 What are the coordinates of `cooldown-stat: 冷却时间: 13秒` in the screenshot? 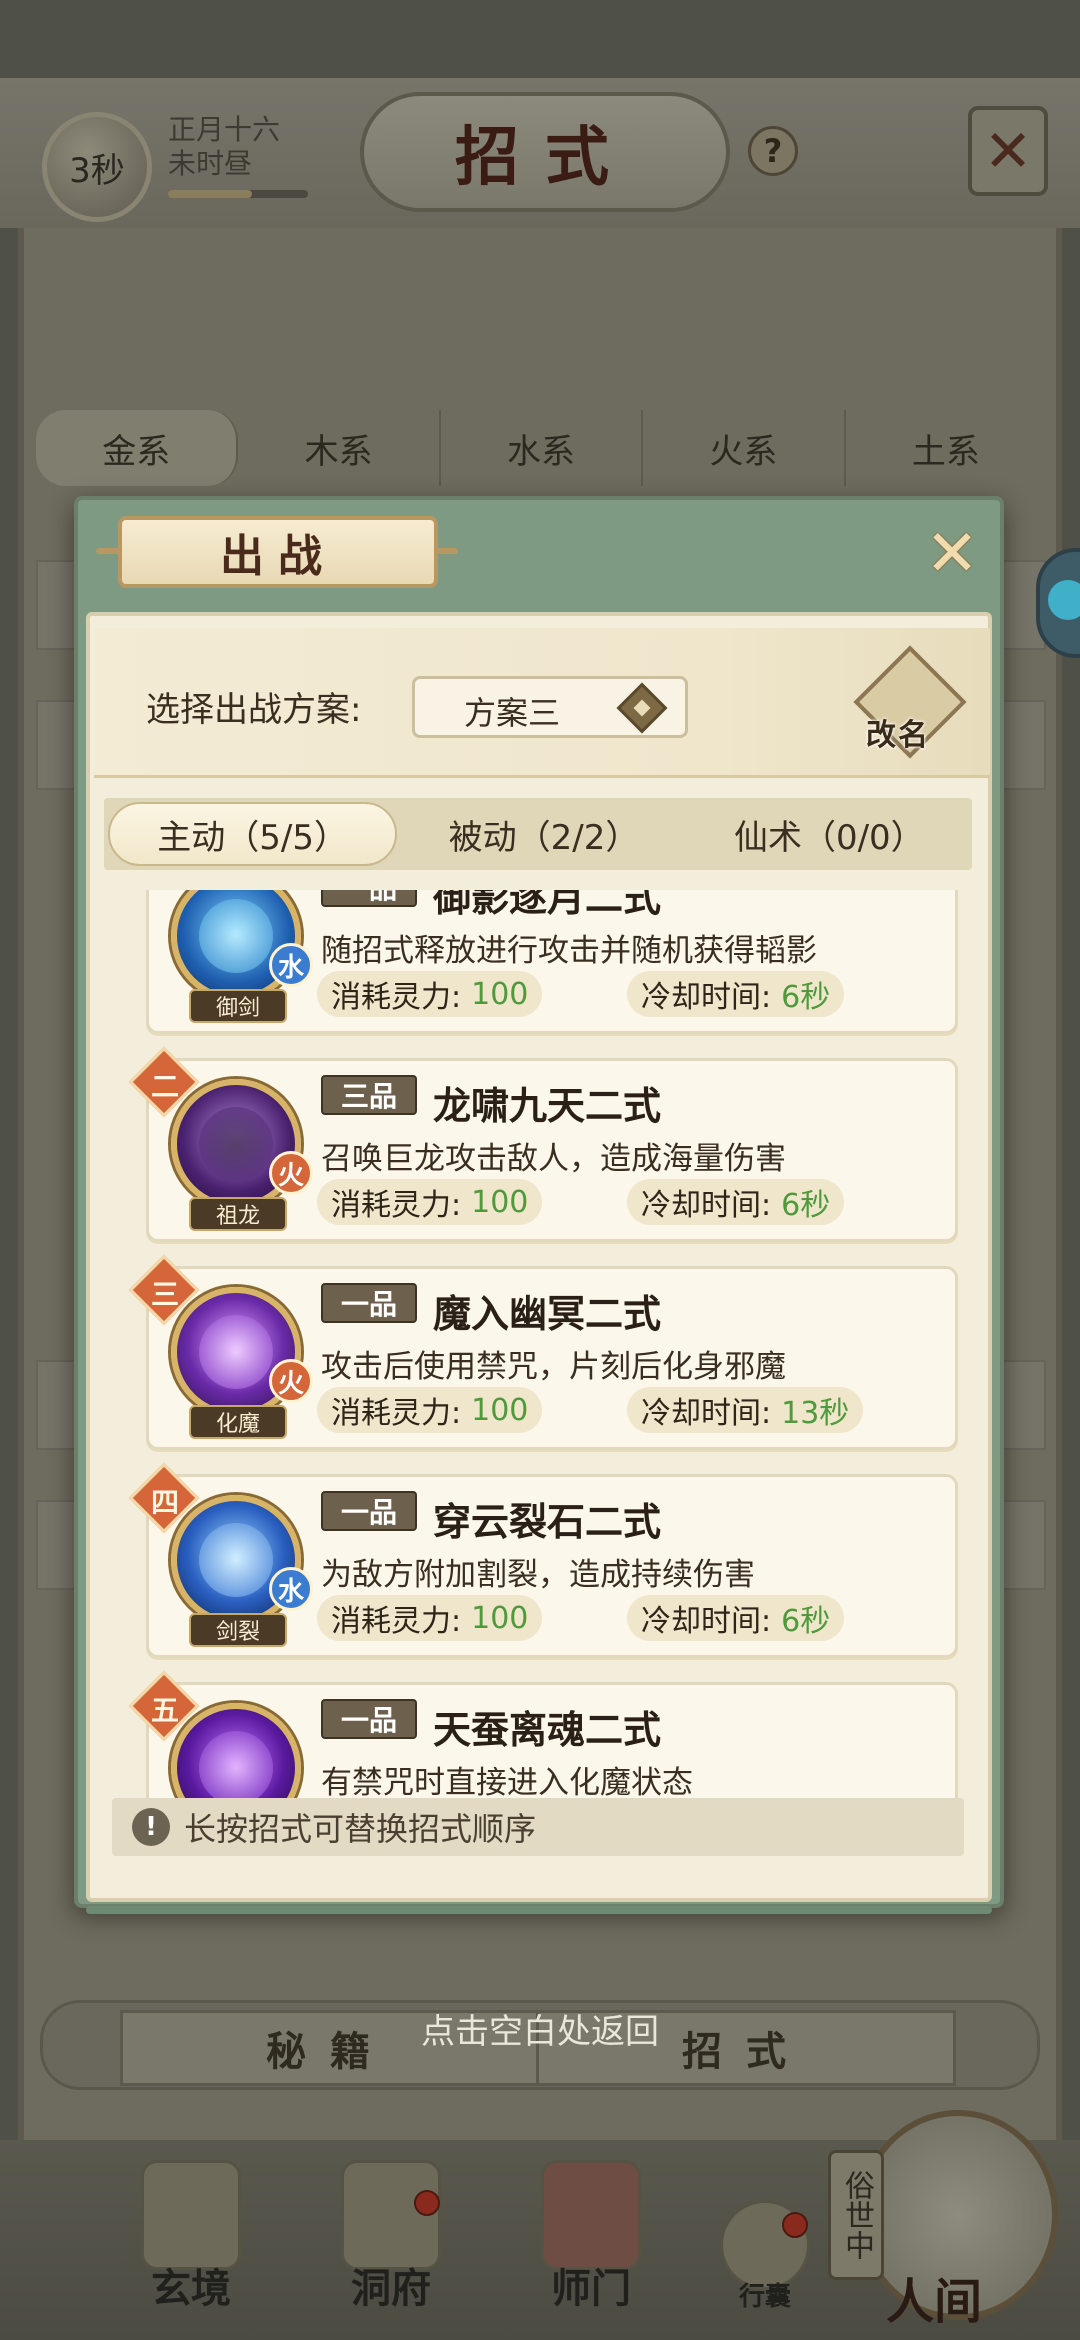 It's located at (745, 1410).